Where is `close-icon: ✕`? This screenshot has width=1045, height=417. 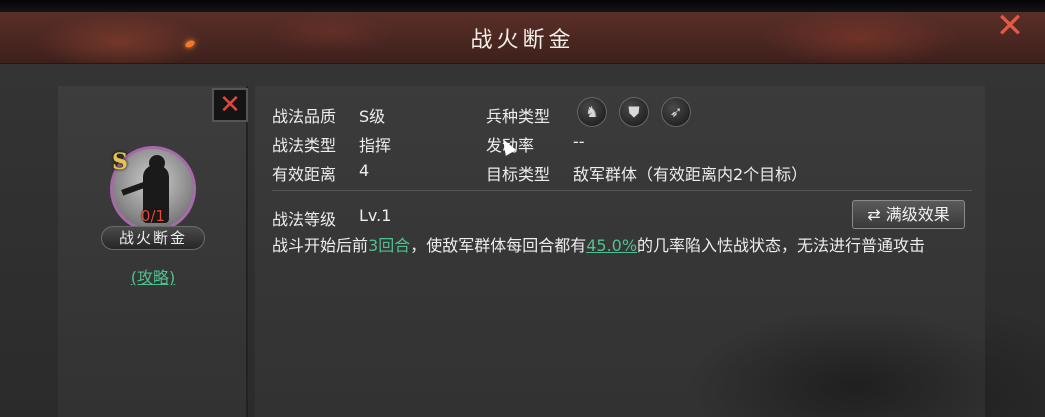 close-icon: ✕ is located at coordinates (1010, 26).